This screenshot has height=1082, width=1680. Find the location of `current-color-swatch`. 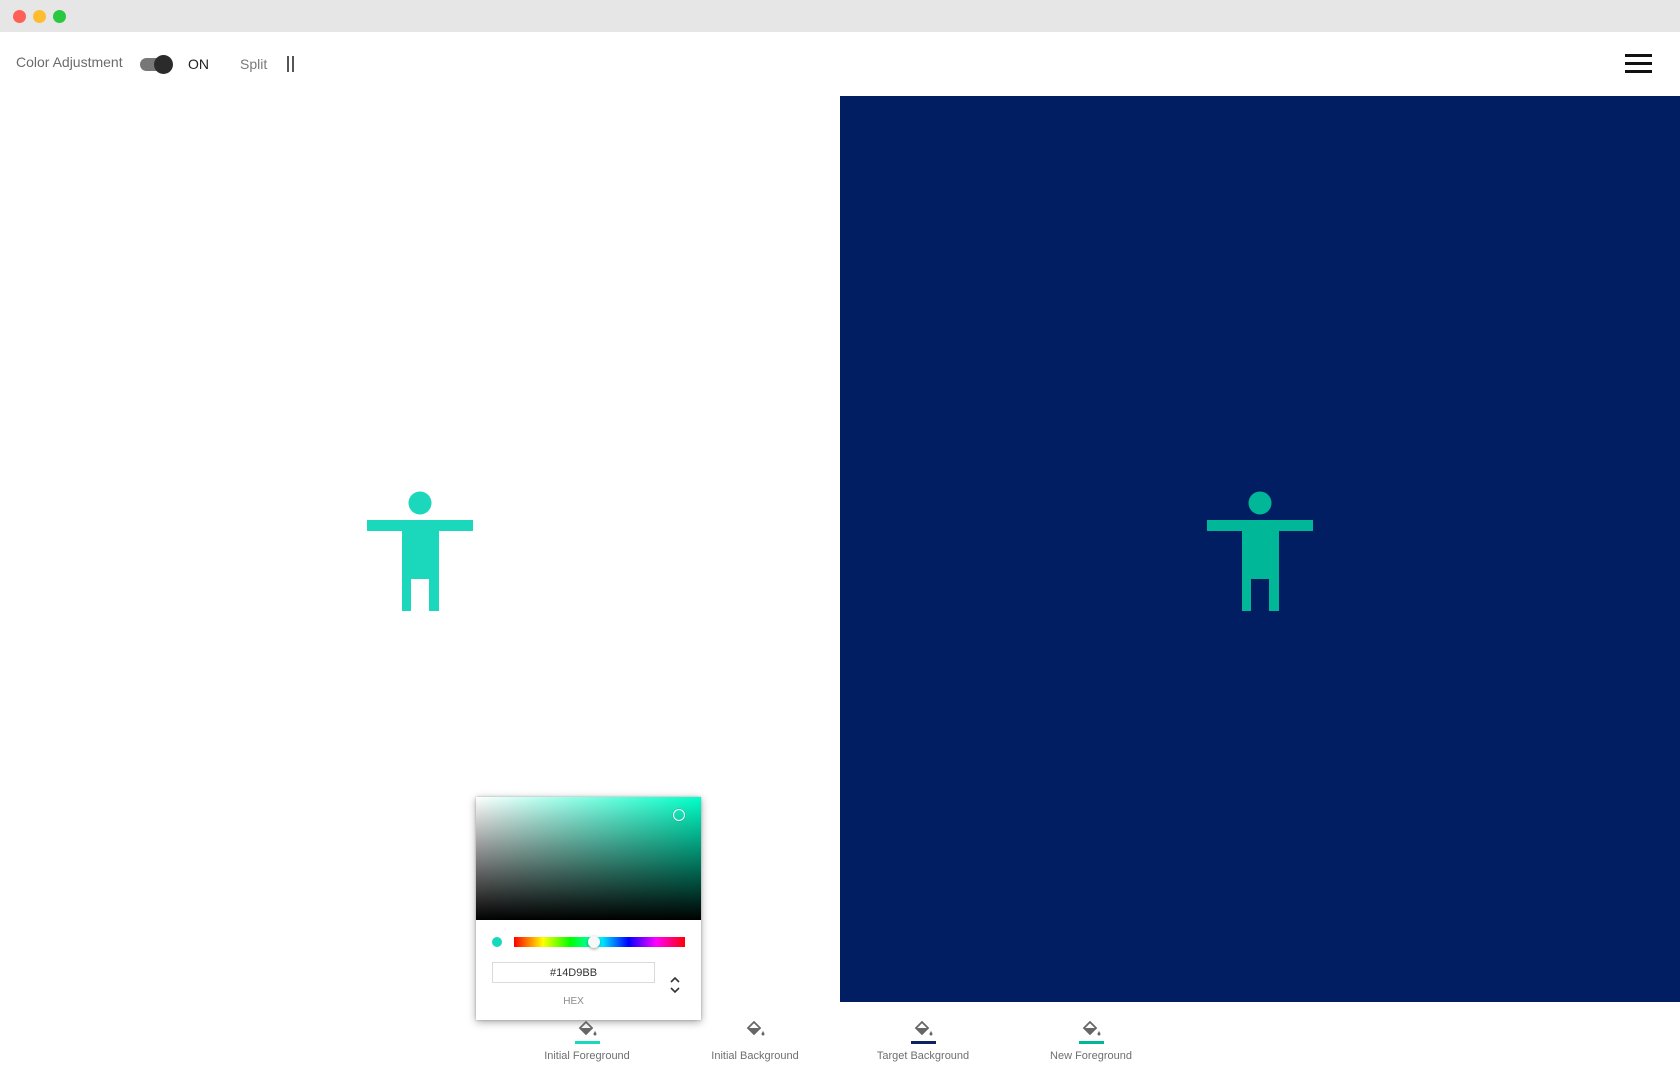

current-color-swatch is located at coordinates (497, 942).